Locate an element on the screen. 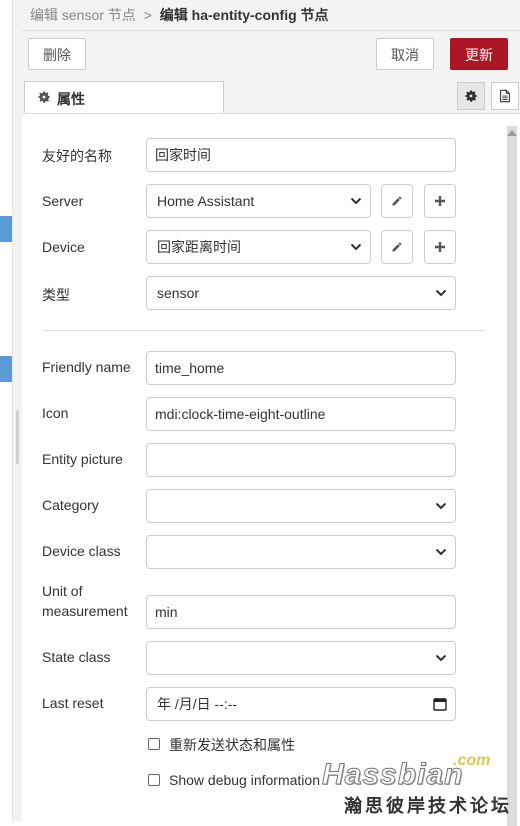 The height and width of the screenshot is (826, 520). watermark-subtitle: 瀚思彼岸技术论坛 is located at coordinates (428, 806).